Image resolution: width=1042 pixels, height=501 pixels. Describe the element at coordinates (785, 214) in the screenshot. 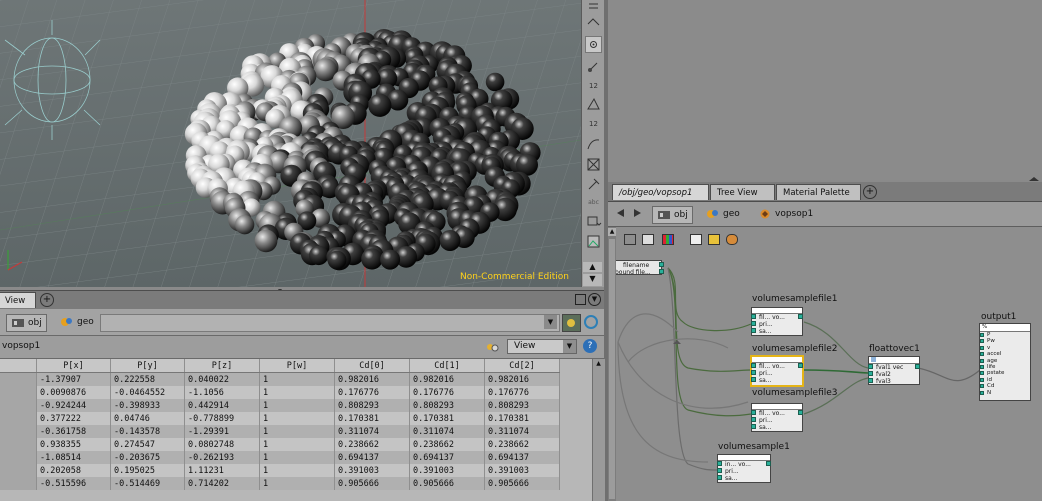

I see `breadcrumb-vopsop1: vopsop1` at that location.